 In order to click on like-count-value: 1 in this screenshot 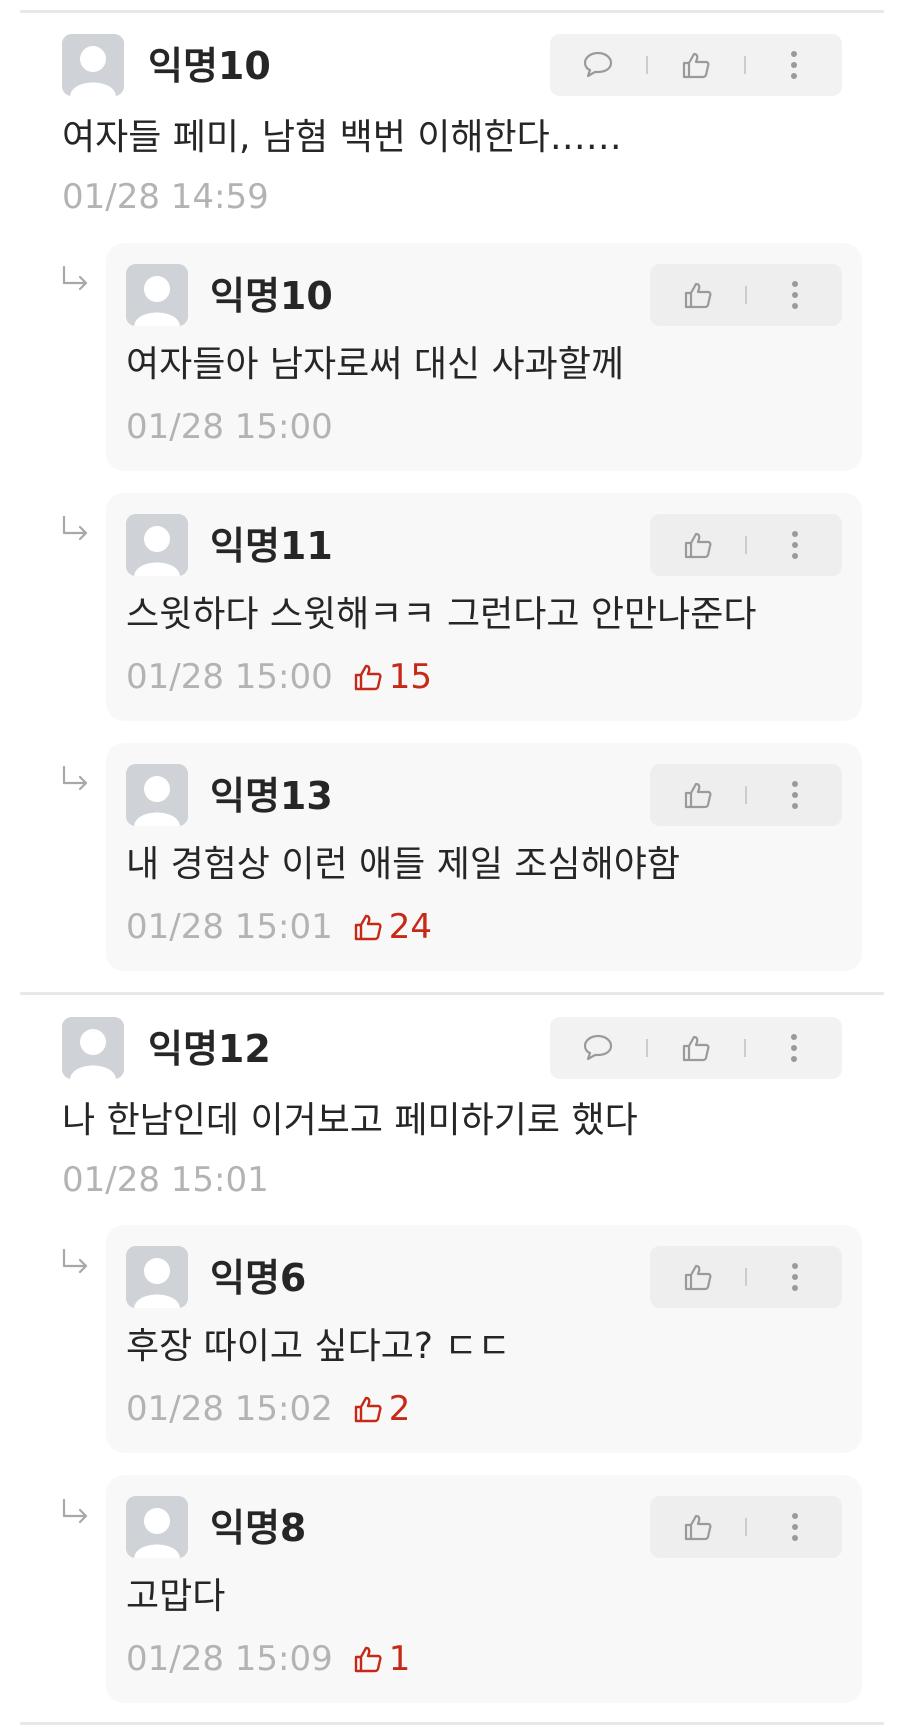, I will do `click(399, 1659)`.